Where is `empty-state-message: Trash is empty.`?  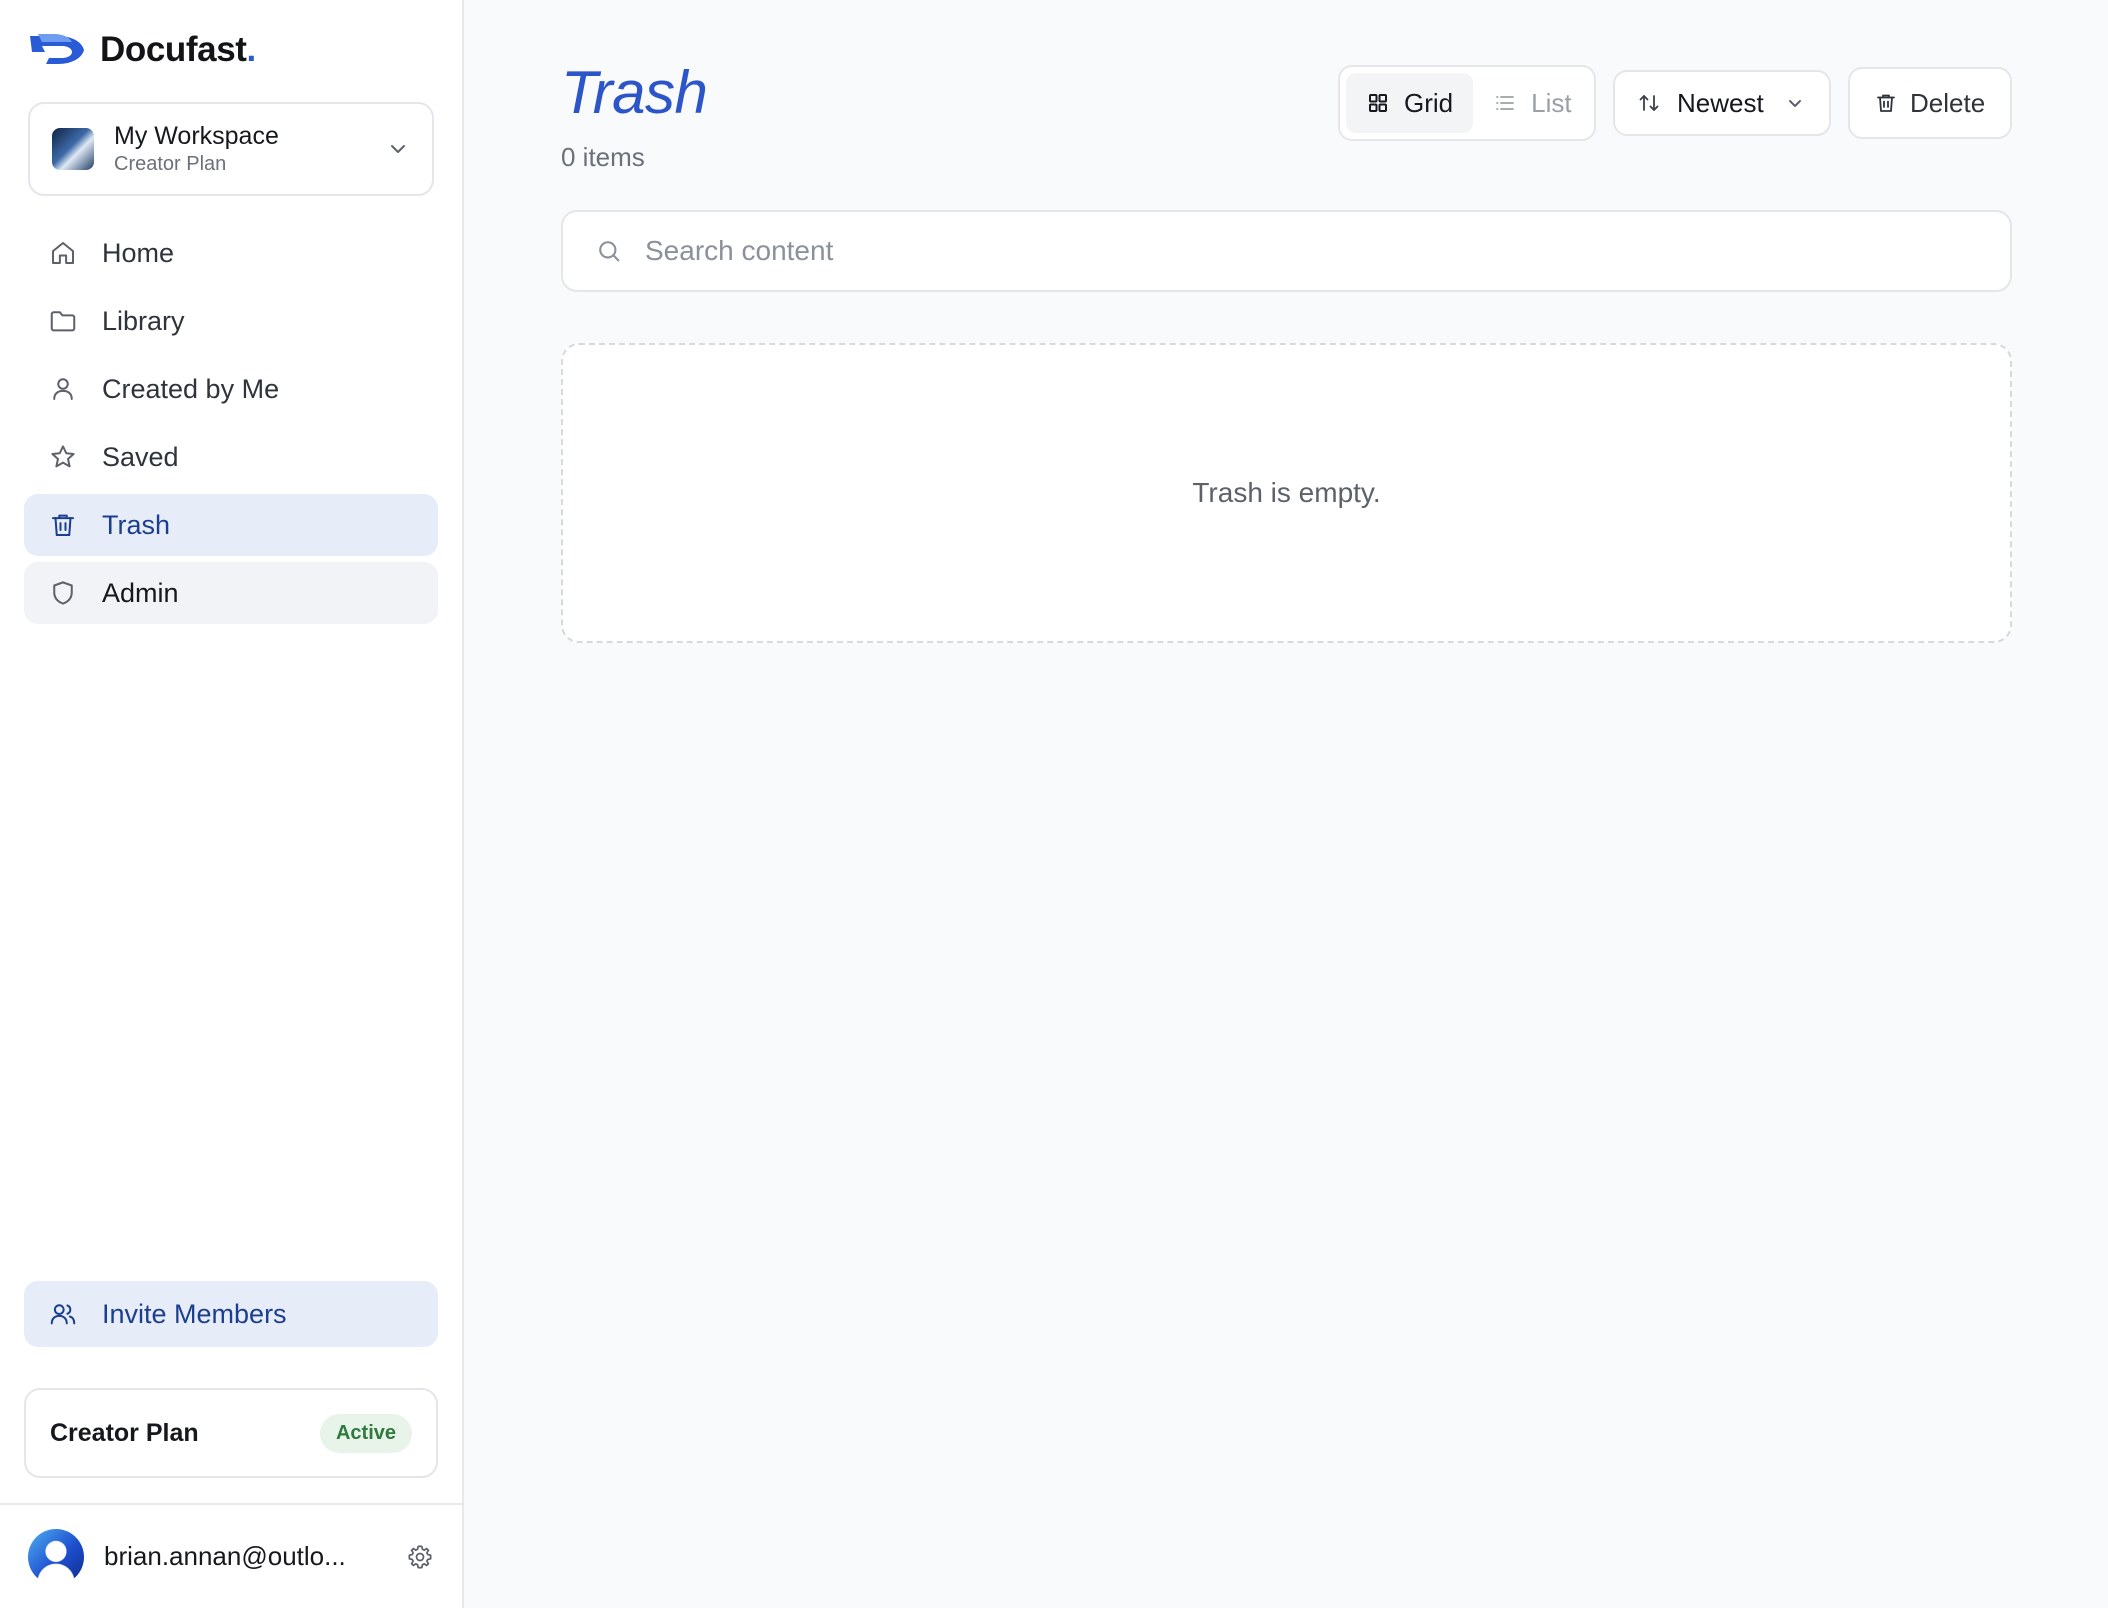 empty-state-message: Trash is empty. is located at coordinates (1286, 492).